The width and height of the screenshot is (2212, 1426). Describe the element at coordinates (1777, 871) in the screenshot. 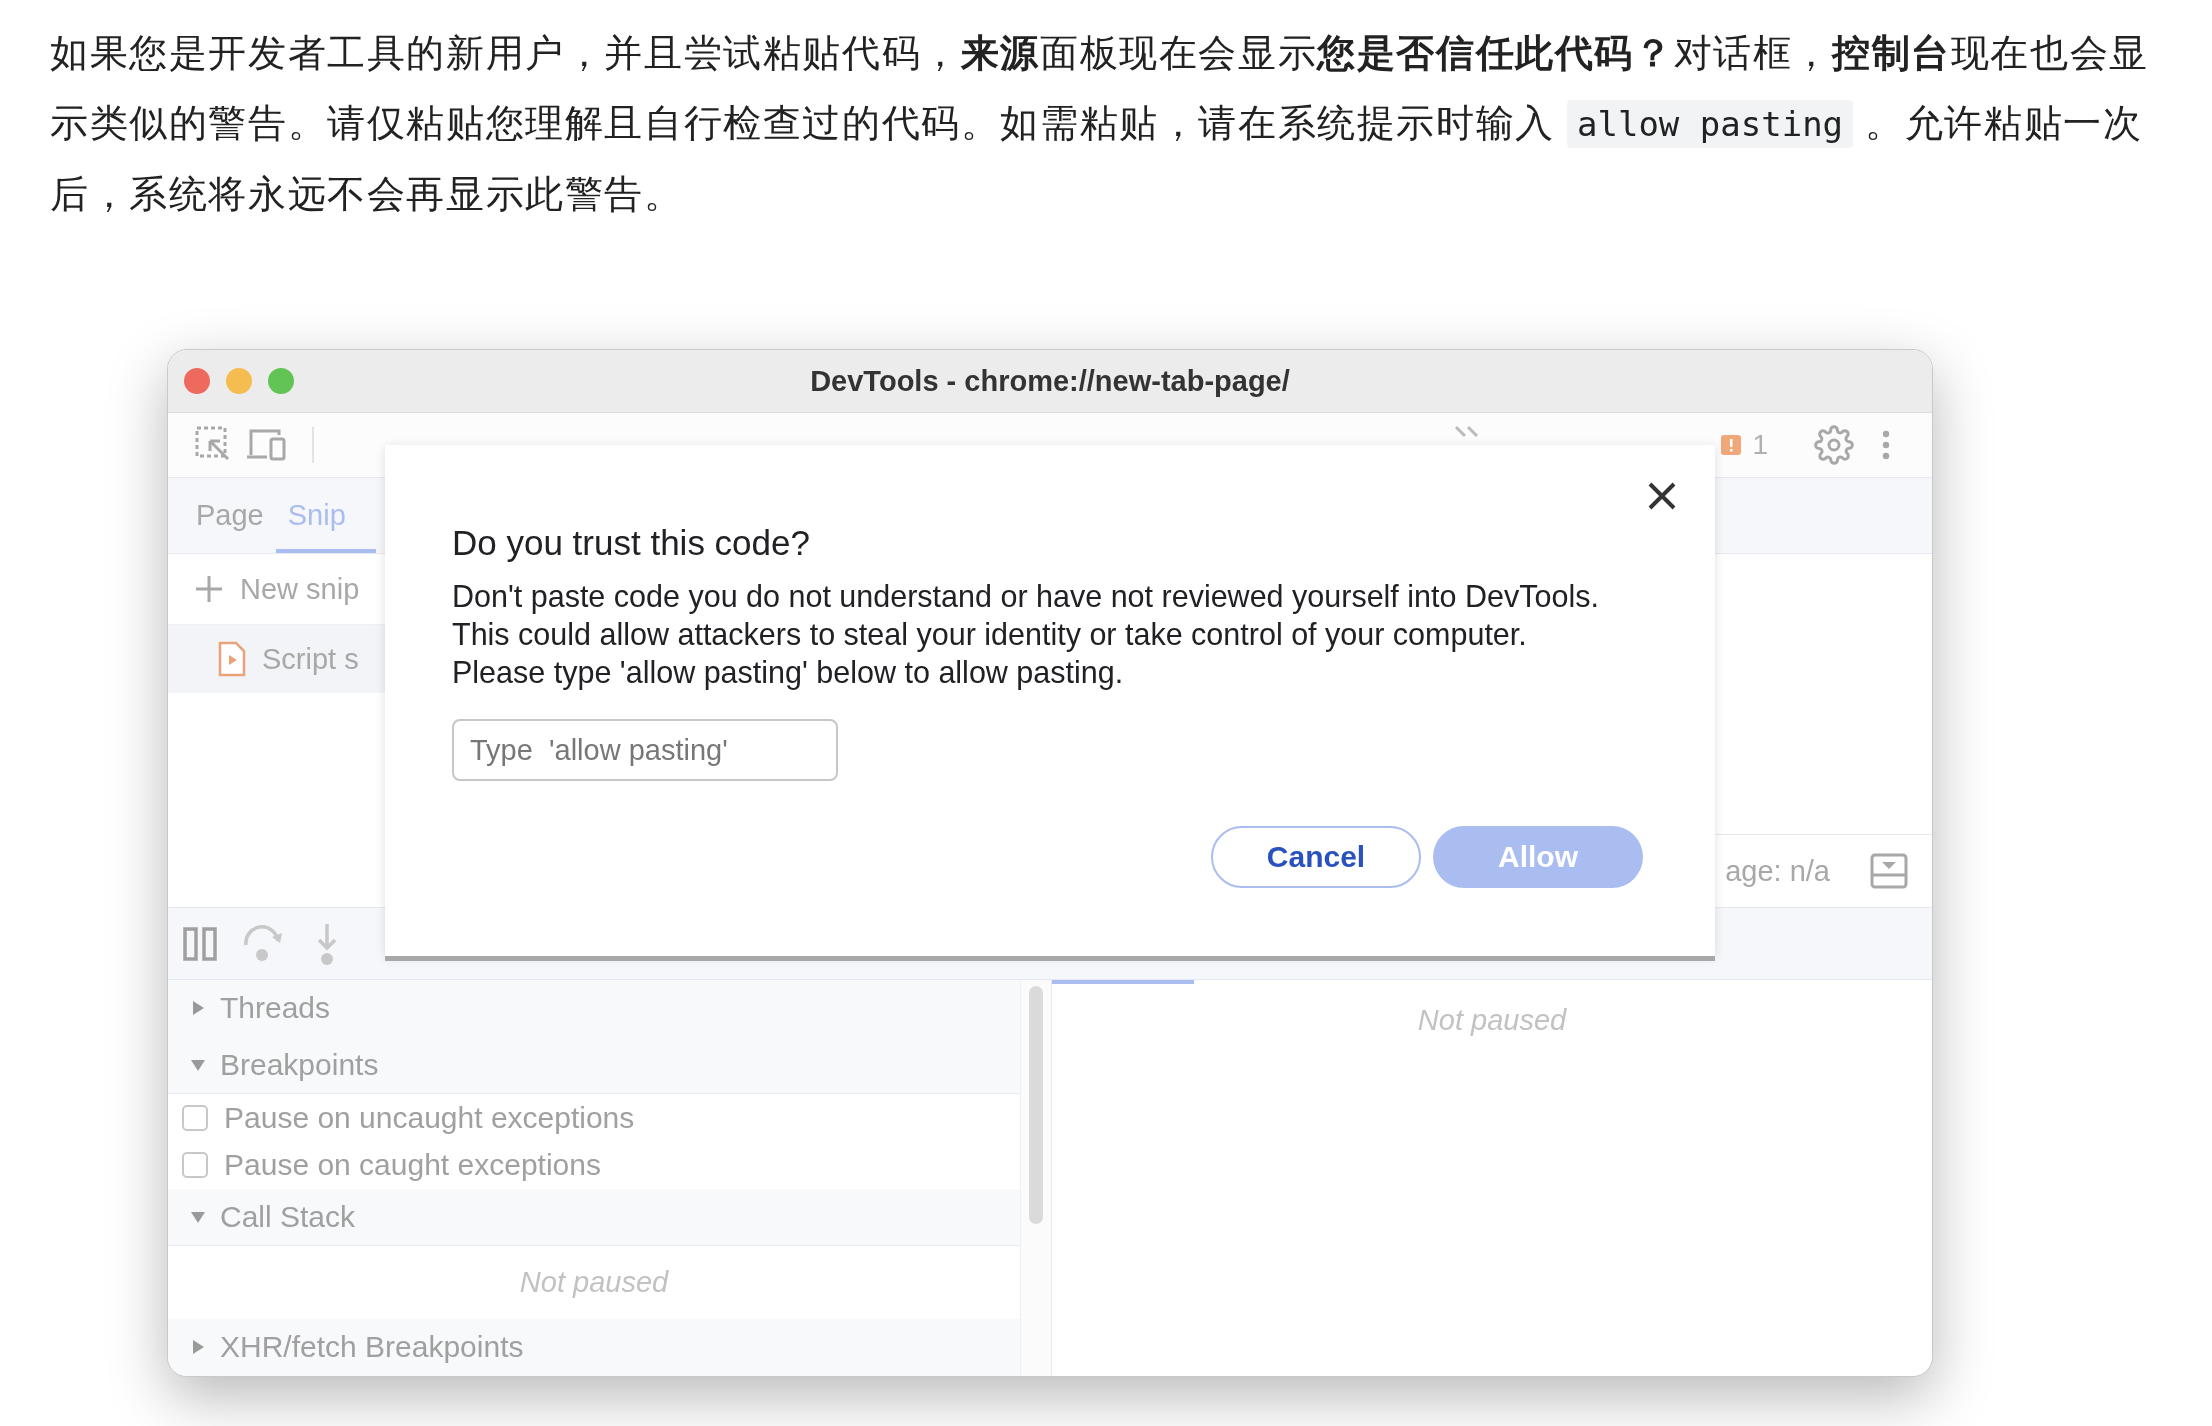

I see `coverage-text: age: n/a` at that location.